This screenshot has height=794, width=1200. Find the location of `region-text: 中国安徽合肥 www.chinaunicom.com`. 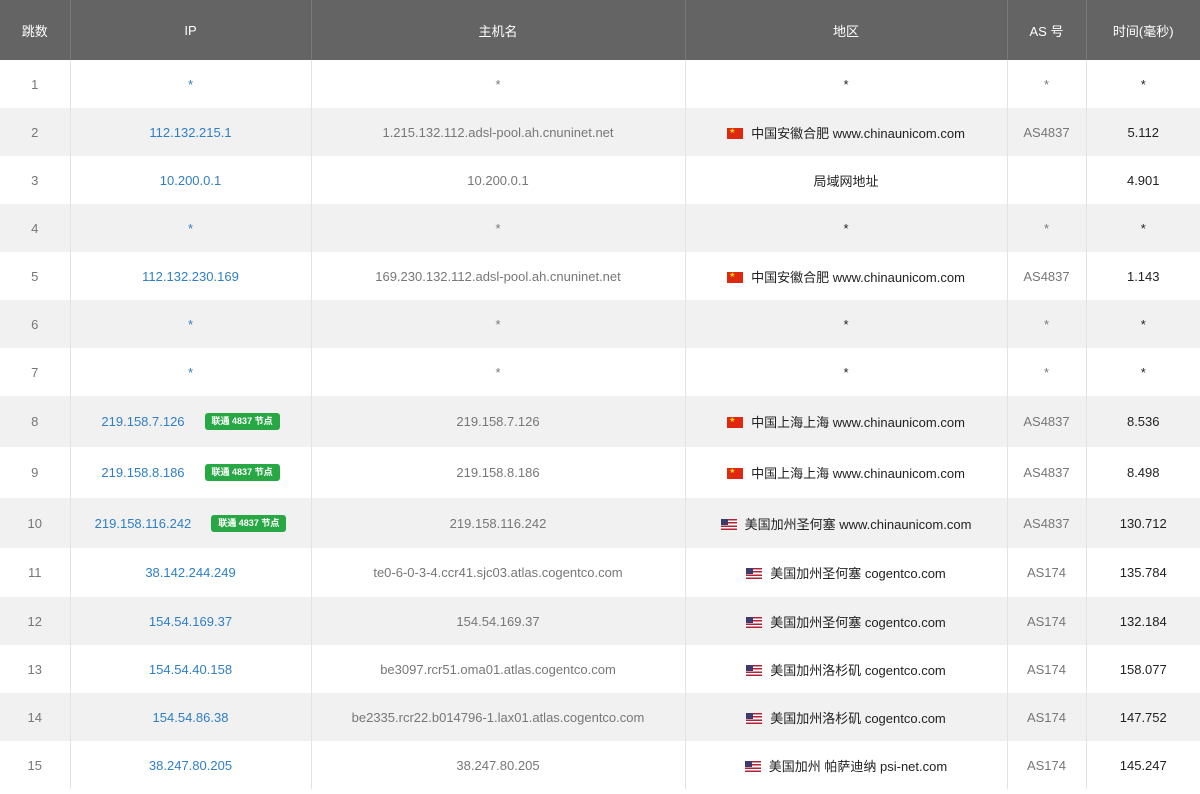

region-text: 中国安徽合肥 www.chinaunicom.com is located at coordinates (858, 277).